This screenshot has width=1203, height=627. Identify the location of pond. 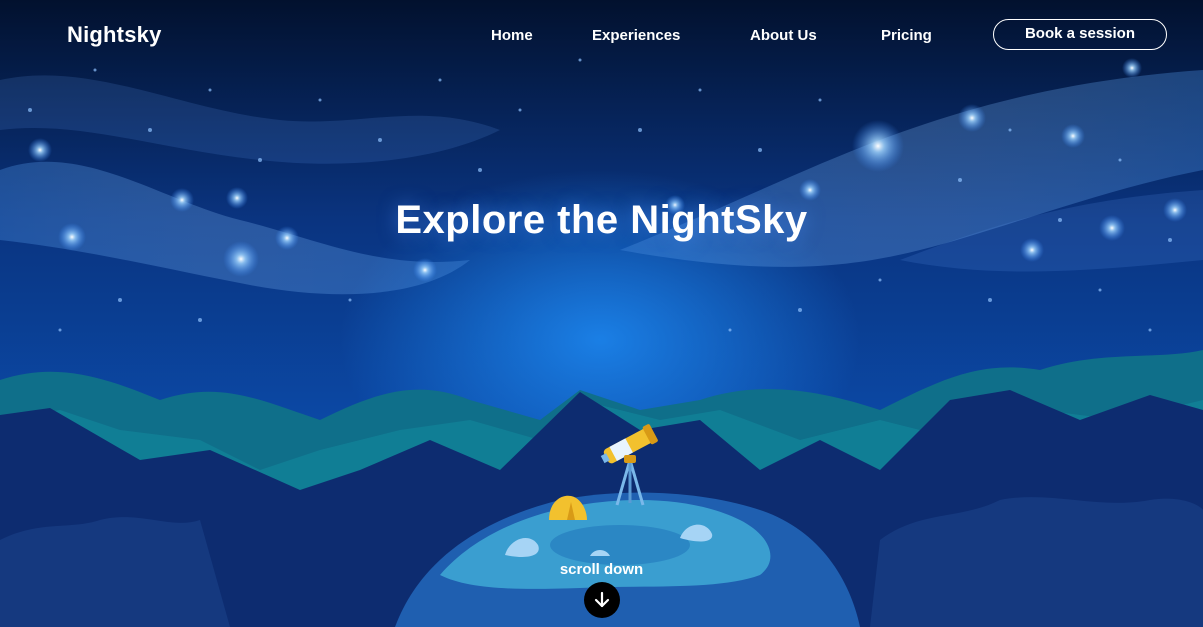
(620, 545).